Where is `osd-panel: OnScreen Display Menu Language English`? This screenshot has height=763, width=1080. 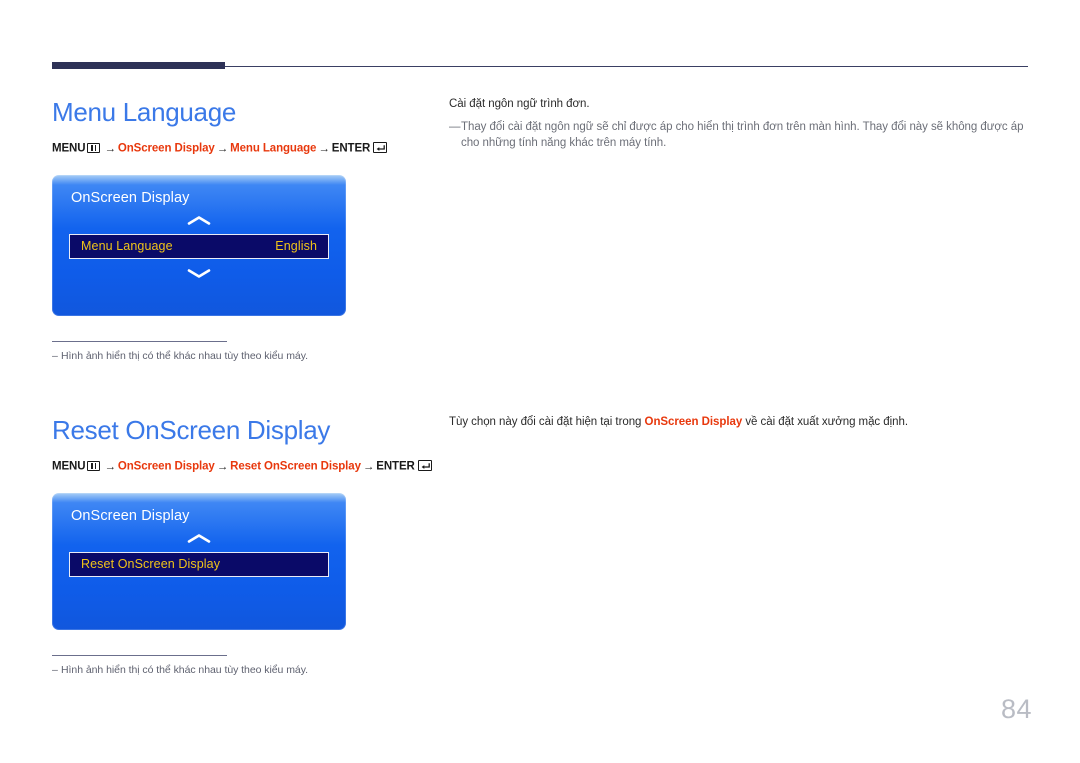
osd-panel: OnScreen Display Menu Language English is located at coordinates (199, 245).